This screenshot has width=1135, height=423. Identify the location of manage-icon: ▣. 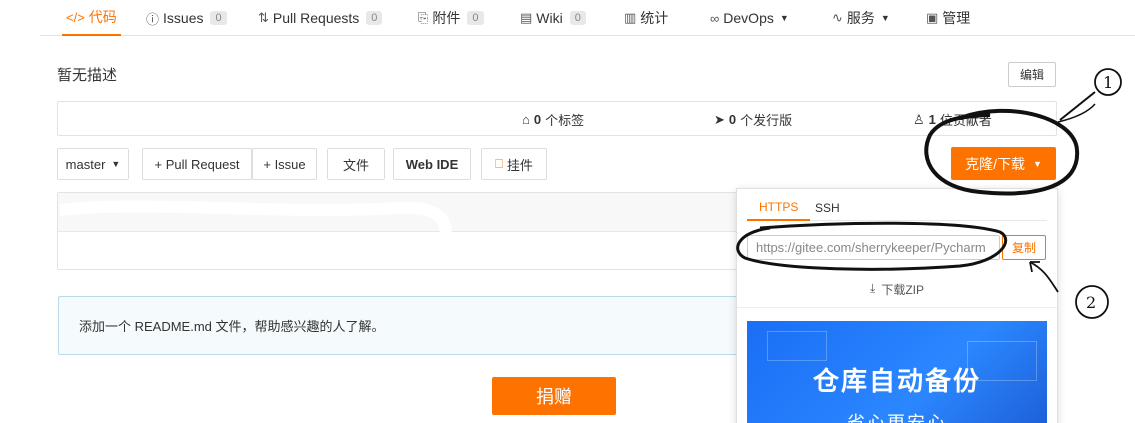
(932, 17).